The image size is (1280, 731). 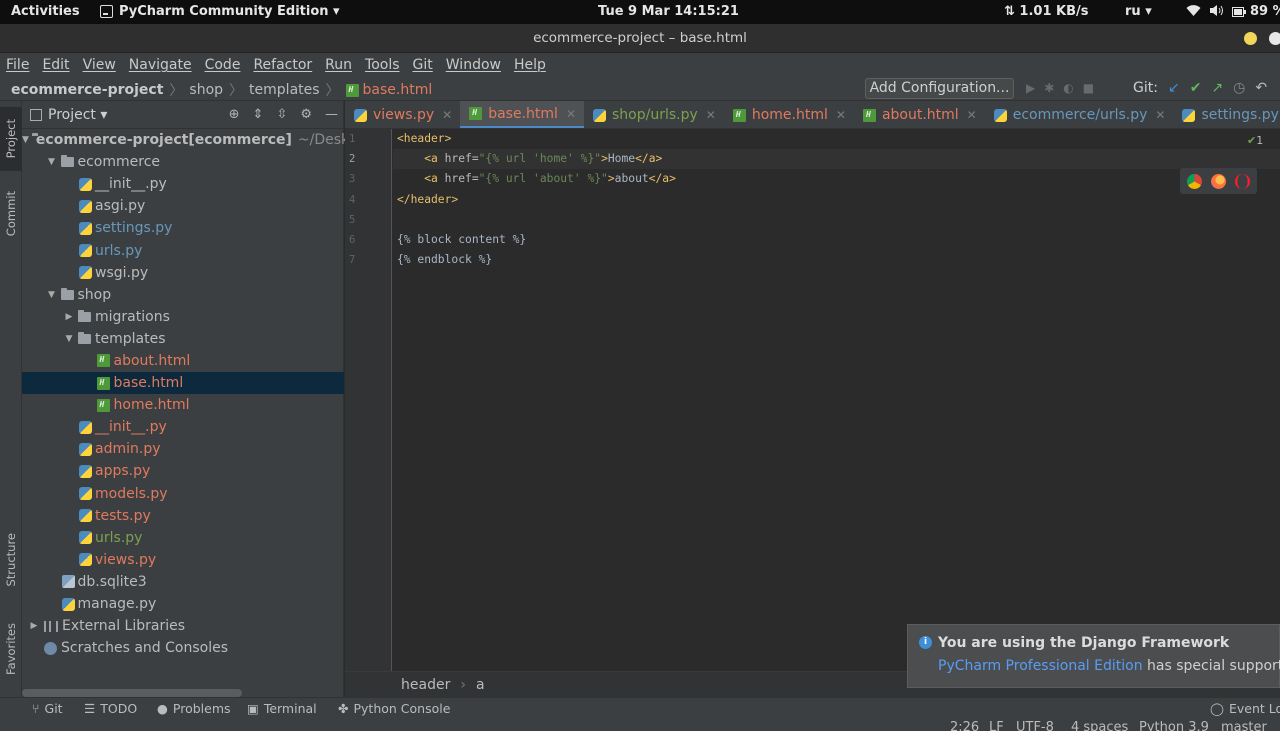 I want to click on project-view-selector: Project ▾, so click(x=77, y=115).